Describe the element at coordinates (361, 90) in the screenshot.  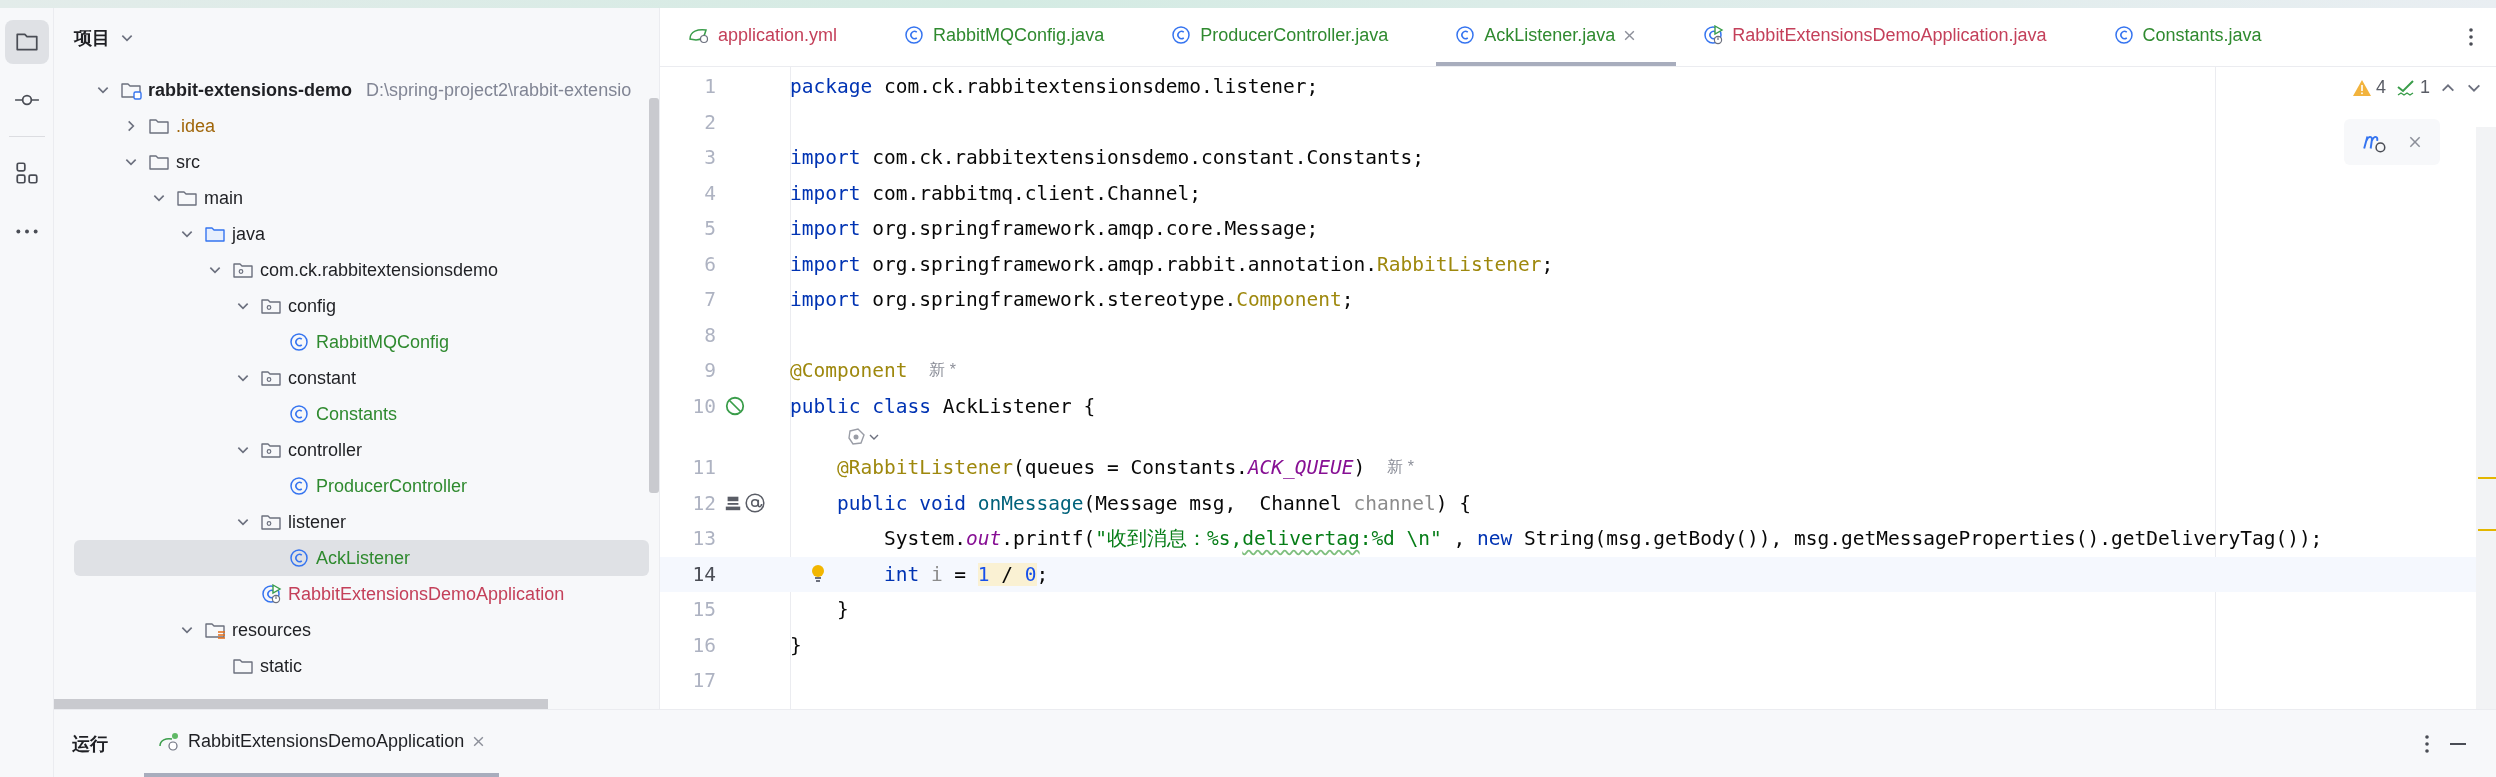
I see `tree-item: rabbit-extensions-demo D:\spring-project2\rabbit-extensio` at that location.